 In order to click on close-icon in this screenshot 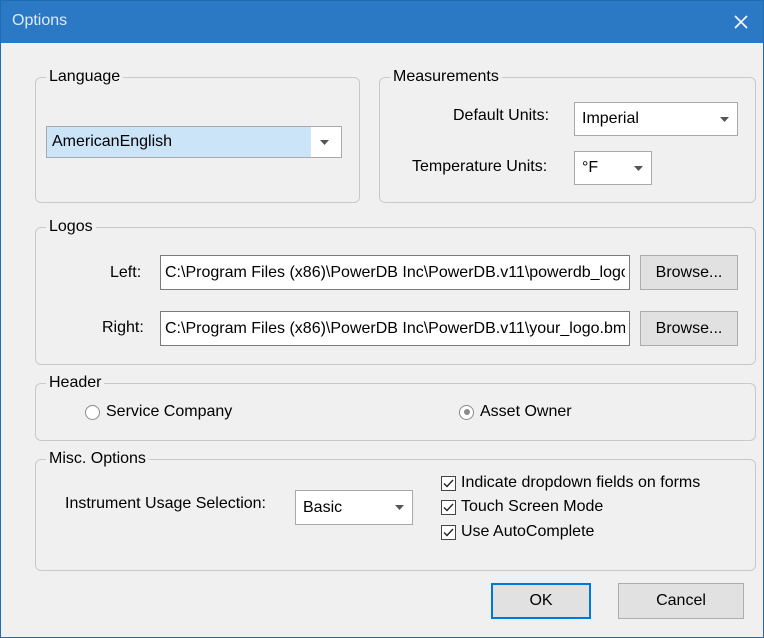, I will do `click(741, 22)`.